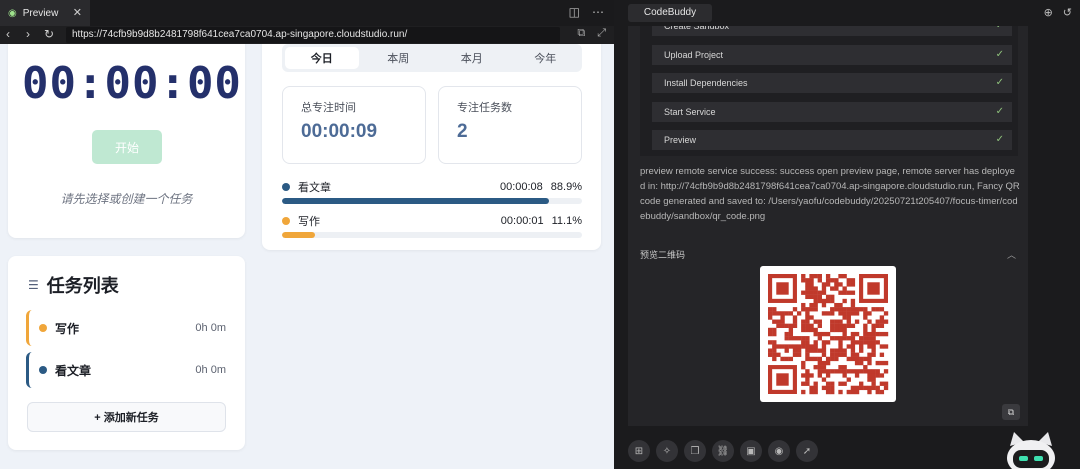 The image size is (1080, 469). Describe the element at coordinates (126, 370) in the screenshot. I see `task-item: 看文章 0h 0m` at that location.